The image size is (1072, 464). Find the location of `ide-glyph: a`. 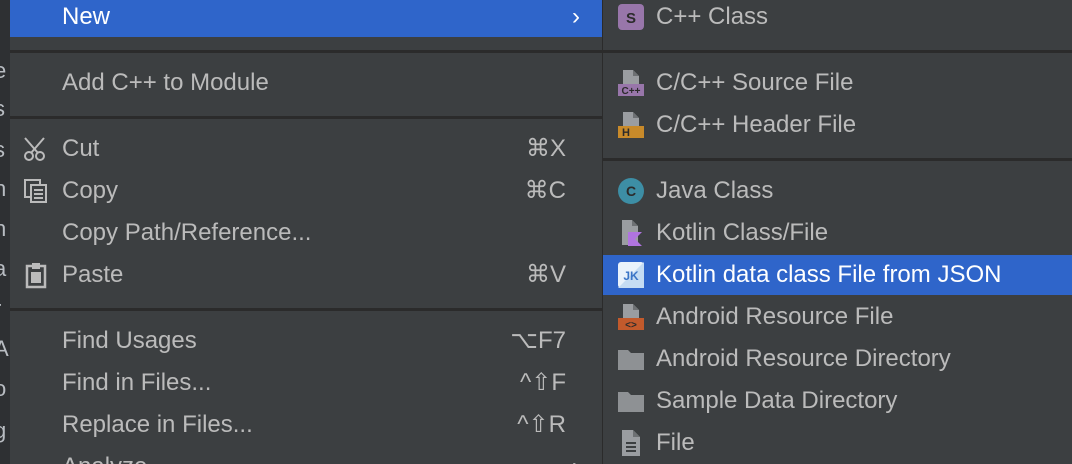

ide-glyph: a is located at coordinates (3, 268).